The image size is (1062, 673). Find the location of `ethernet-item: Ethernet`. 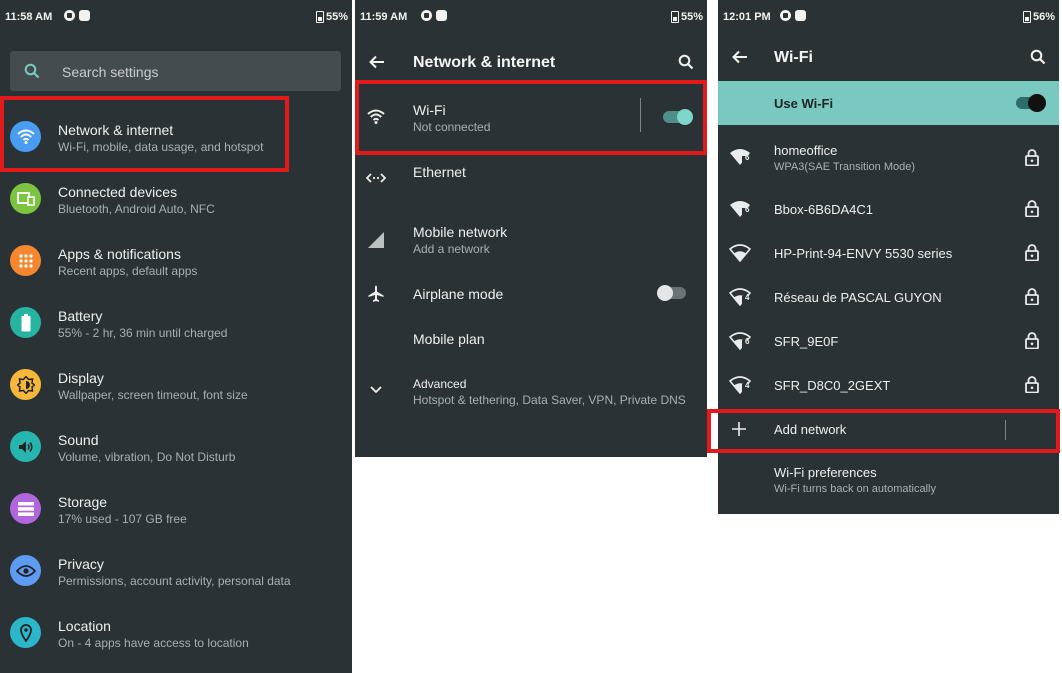

ethernet-item: Ethernet is located at coordinates (531, 180).